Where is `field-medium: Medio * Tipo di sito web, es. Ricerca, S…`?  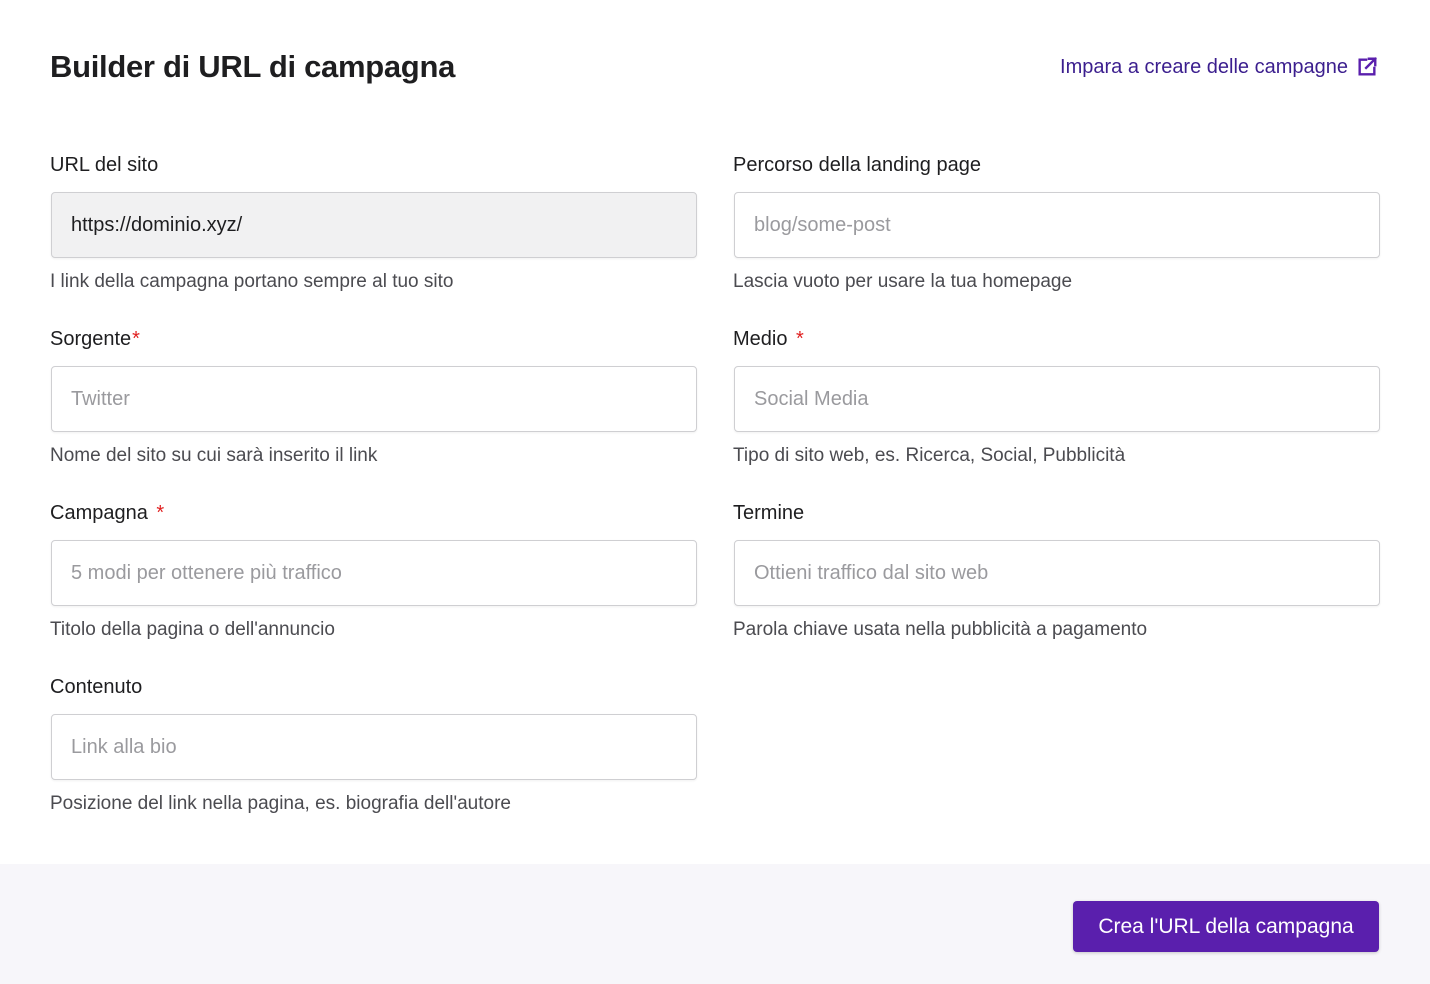 field-medium: Medio * Tipo di sito web, es. Ricerca, S… is located at coordinates (1056, 411).